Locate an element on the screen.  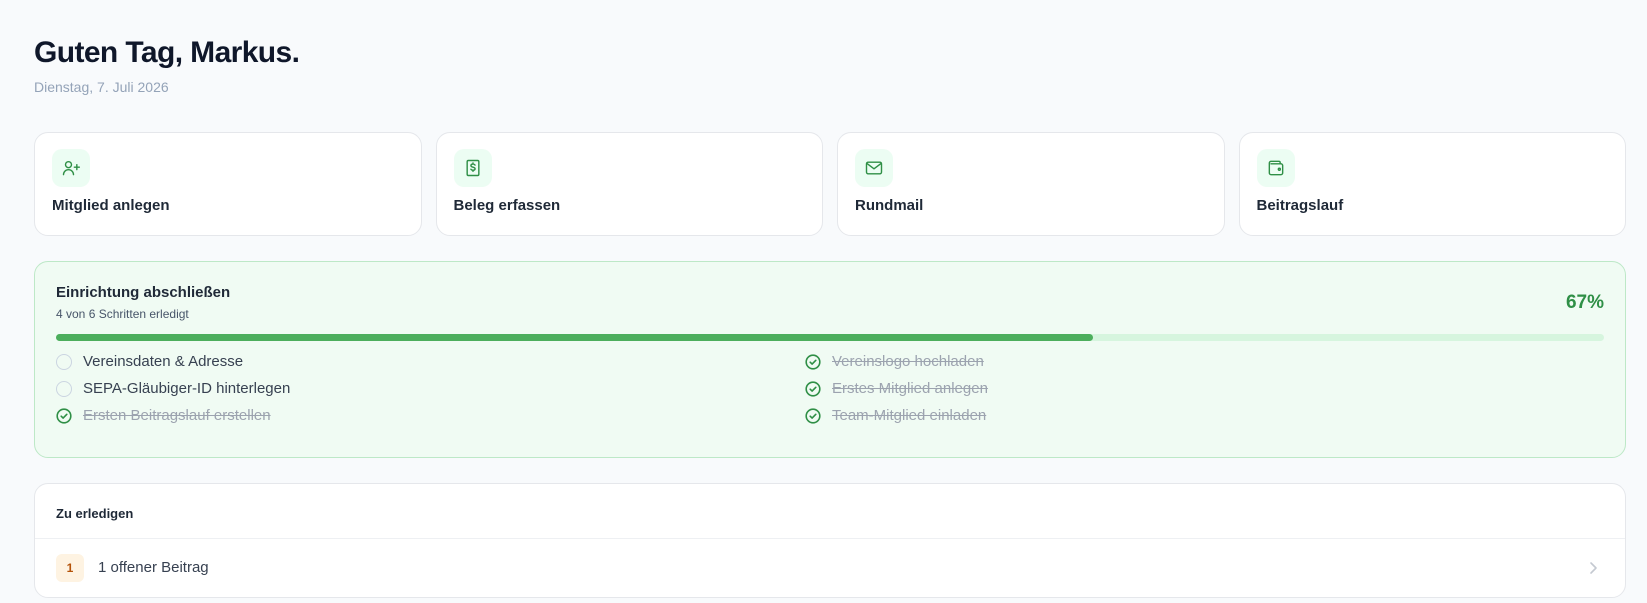
count-badge: 1 is located at coordinates (70, 568).